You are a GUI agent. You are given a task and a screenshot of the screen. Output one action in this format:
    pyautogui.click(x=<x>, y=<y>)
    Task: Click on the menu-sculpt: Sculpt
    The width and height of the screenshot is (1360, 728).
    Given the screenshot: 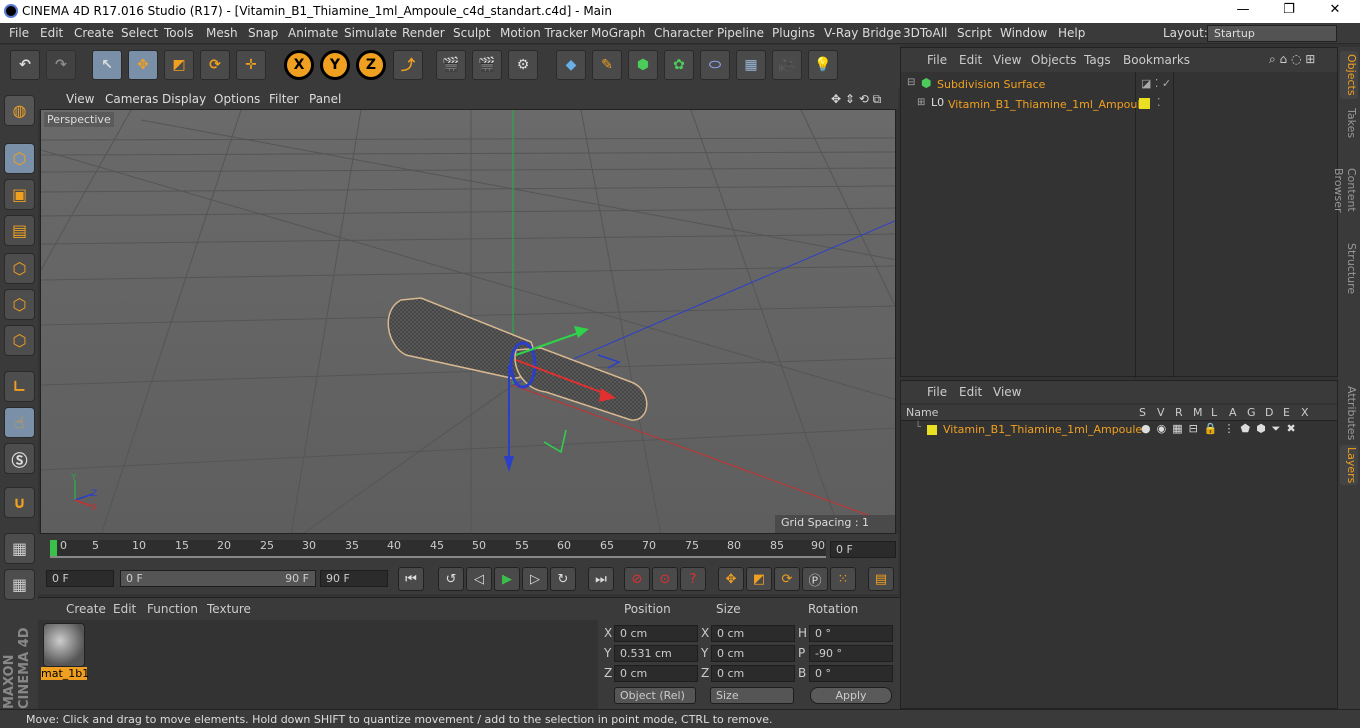 What is the action you would take?
    pyautogui.click(x=471, y=33)
    